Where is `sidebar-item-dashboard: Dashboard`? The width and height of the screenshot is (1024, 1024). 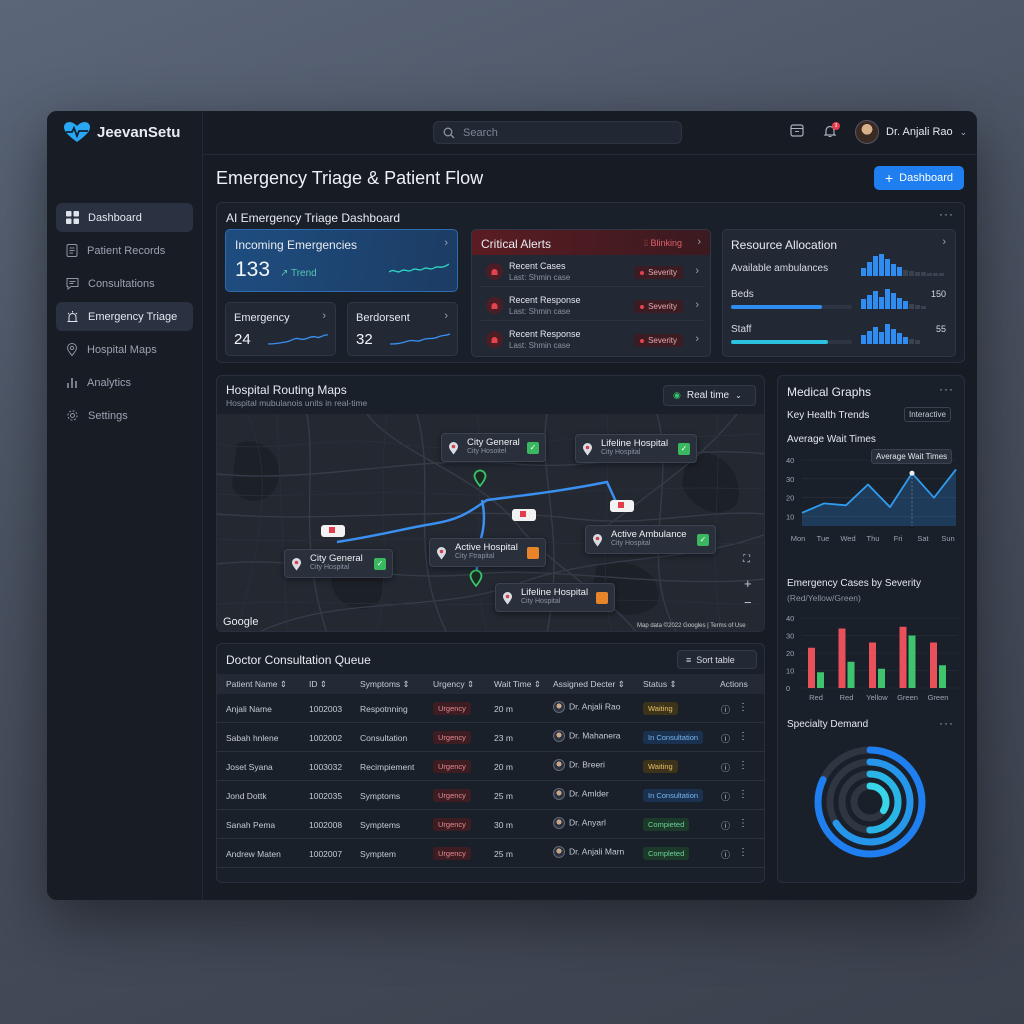
sidebar-item-dashboard: Dashboard is located at coordinates (124, 217).